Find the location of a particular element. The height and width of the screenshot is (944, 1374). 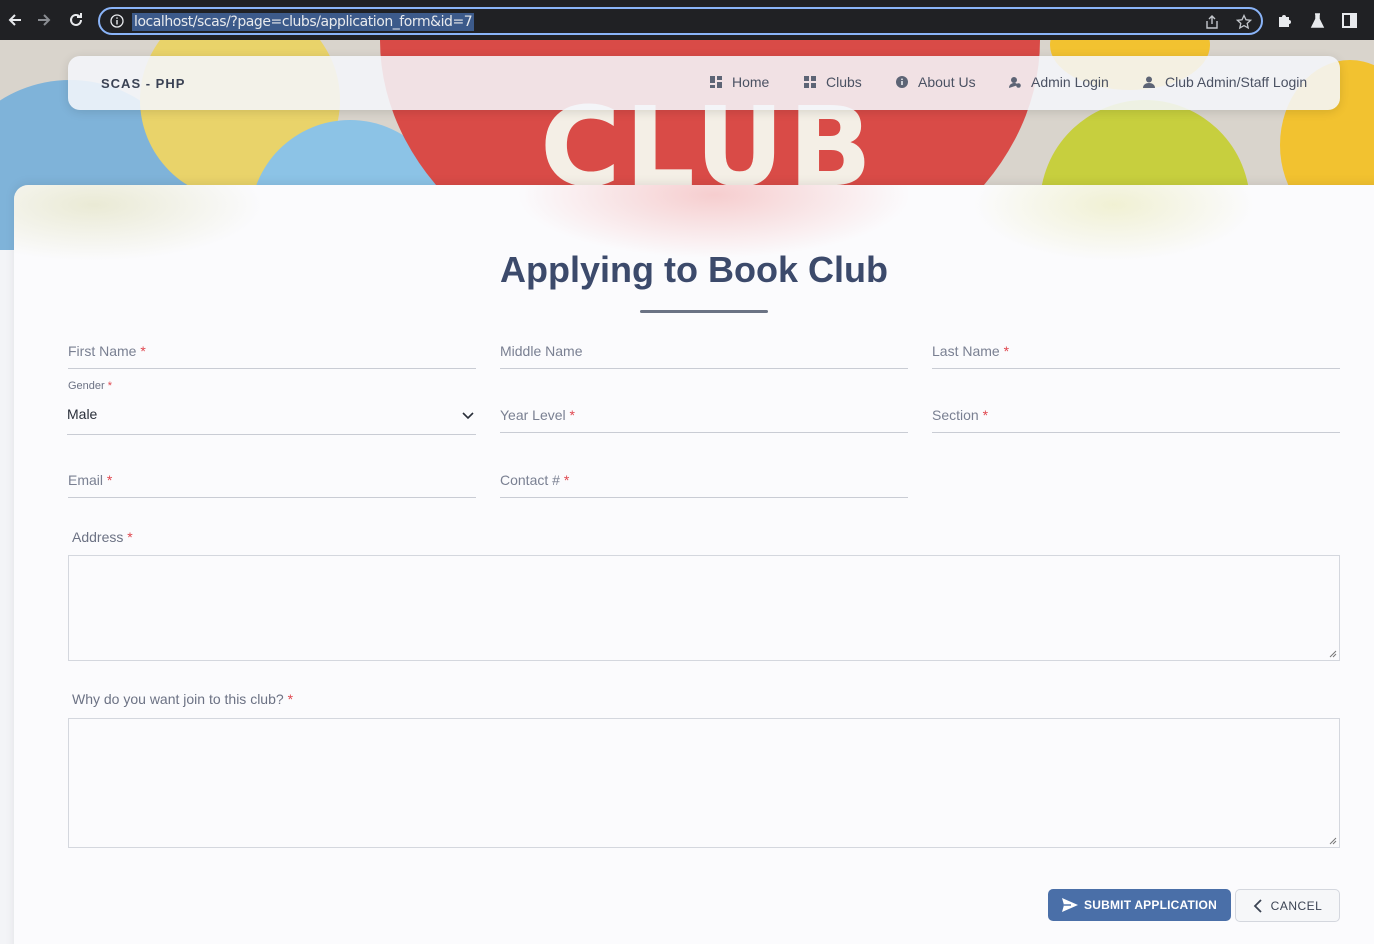

reason-label: Why do you want join to this club? is located at coordinates (178, 699).